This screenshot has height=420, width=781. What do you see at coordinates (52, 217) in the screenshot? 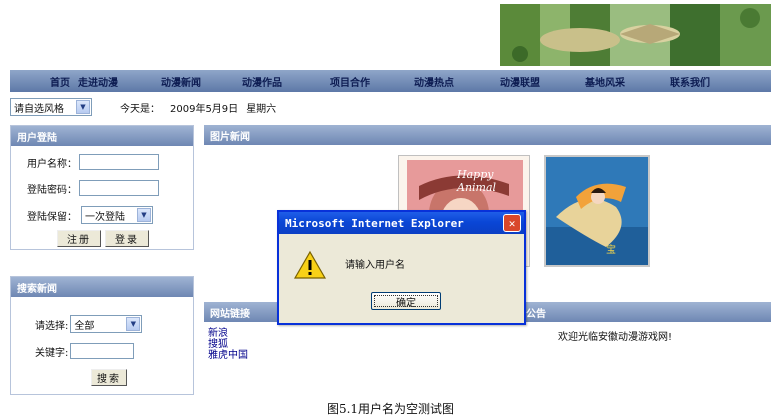
I see `keep-label: 登陆保留：` at bounding box center [52, 217].